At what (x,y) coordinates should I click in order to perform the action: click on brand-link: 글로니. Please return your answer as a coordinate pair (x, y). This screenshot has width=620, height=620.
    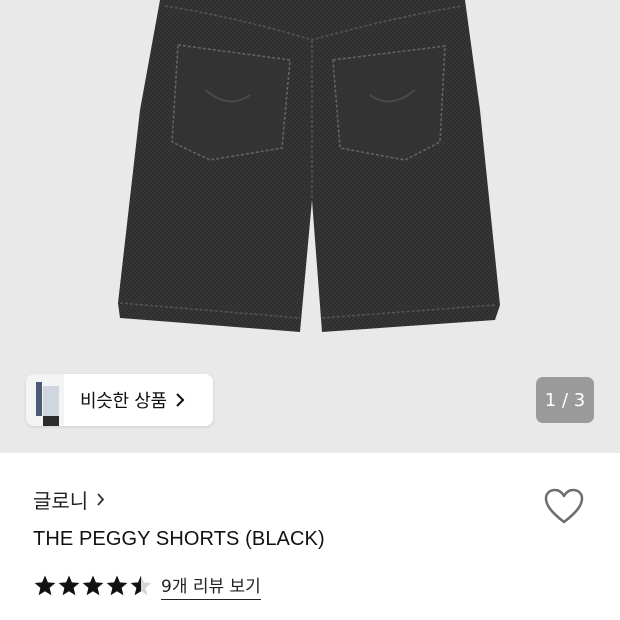
    Looking at the image, I should click on (69, 499).